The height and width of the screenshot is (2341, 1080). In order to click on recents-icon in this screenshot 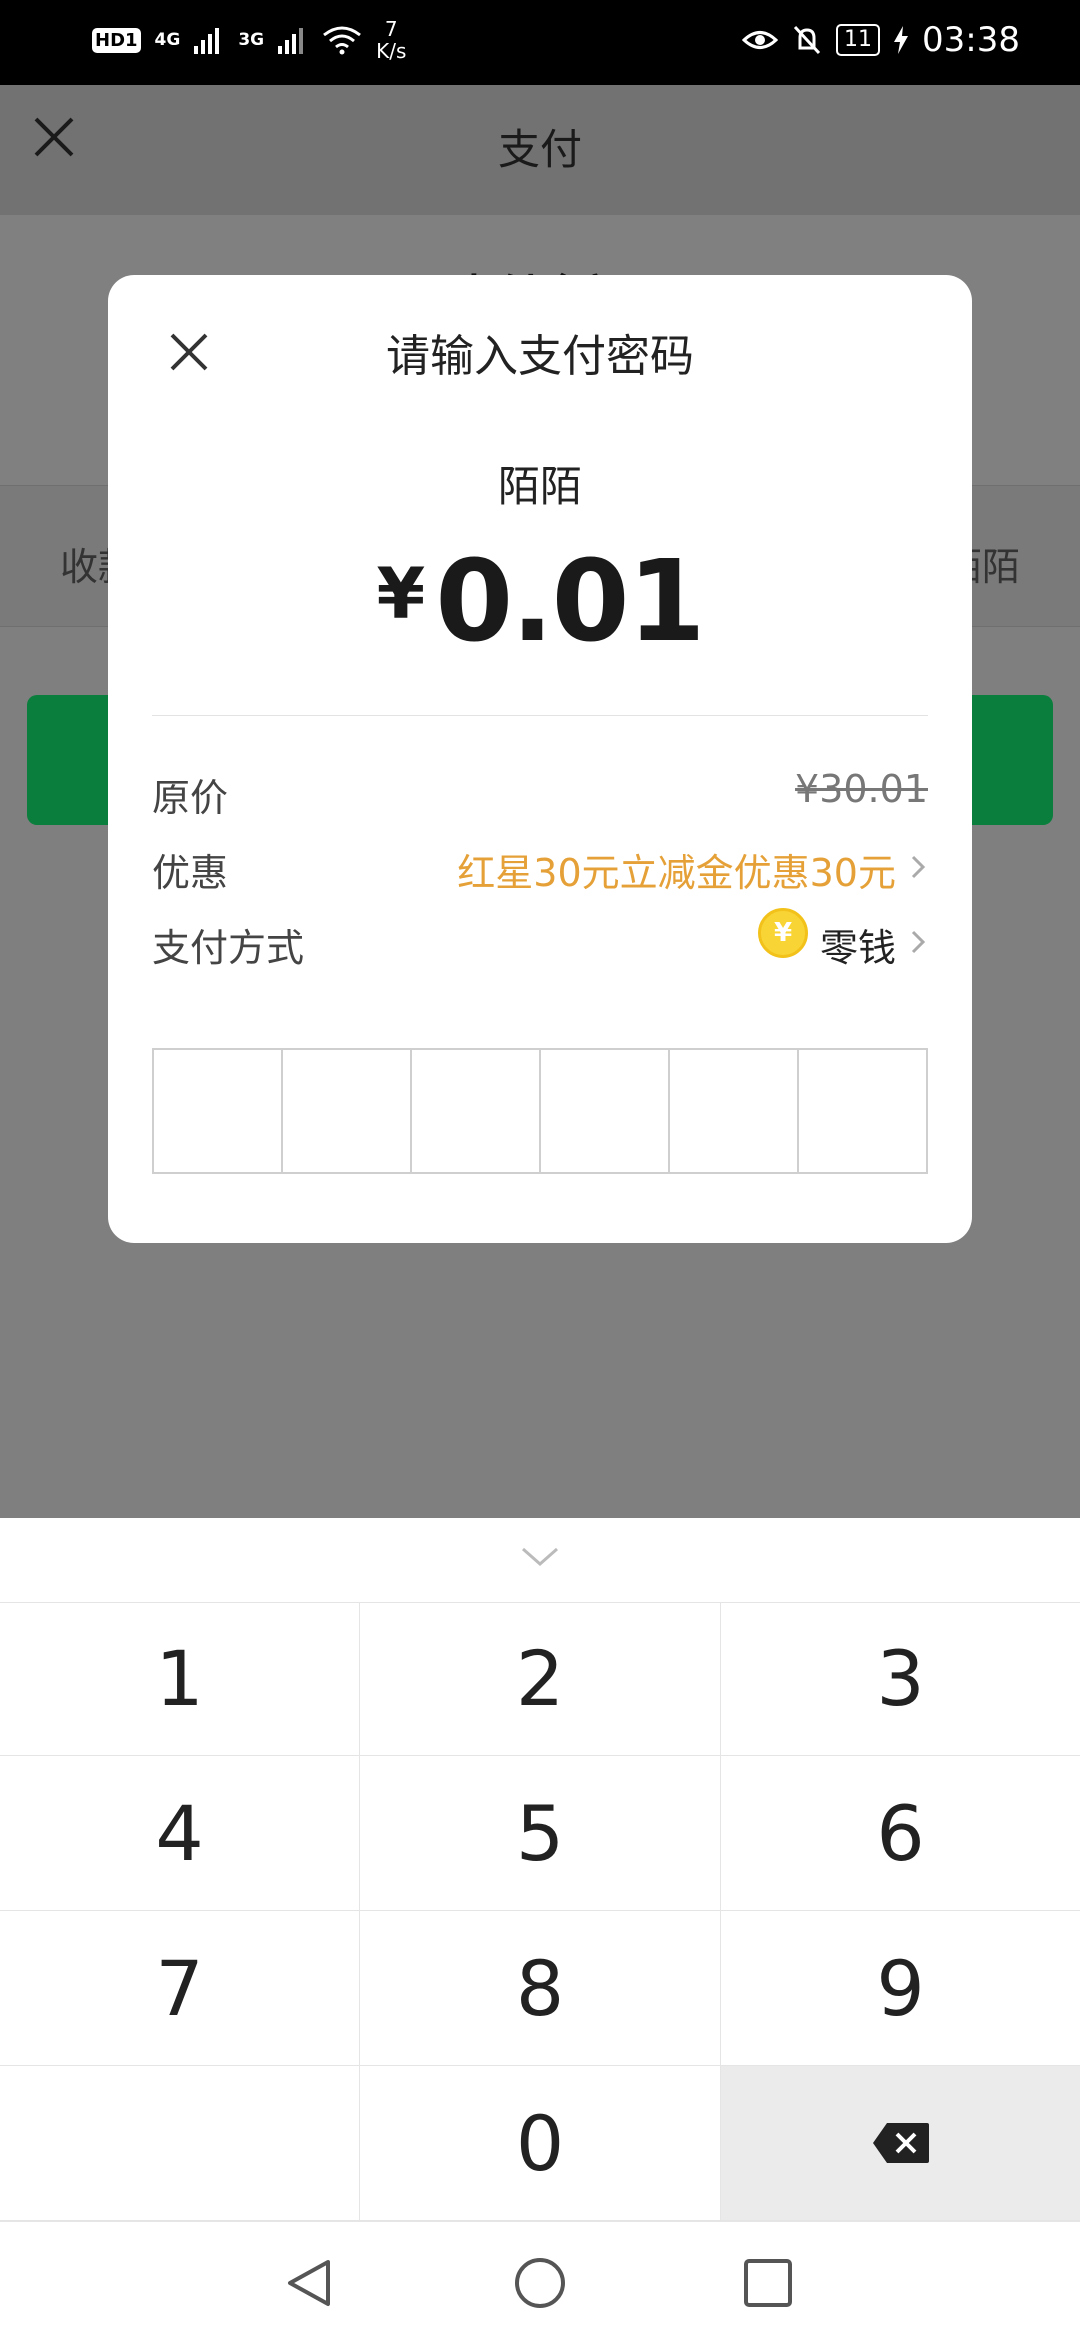, I will do `click(768, 2283)`.